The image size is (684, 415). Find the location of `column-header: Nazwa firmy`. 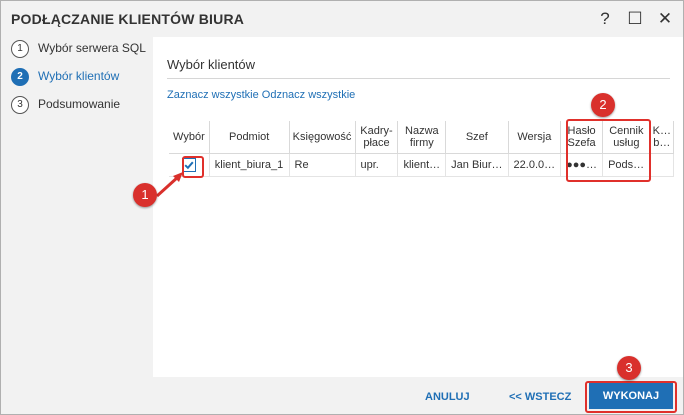

column-header: Nazwa firmy is located at coordinates (422, 137).